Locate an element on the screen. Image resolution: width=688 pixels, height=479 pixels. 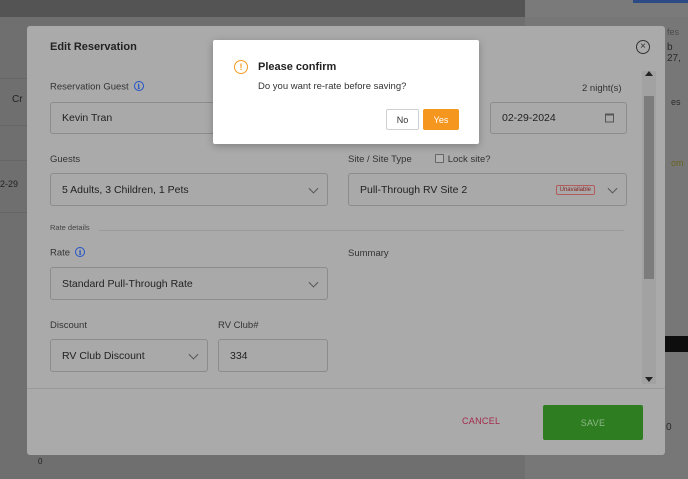
scroll-thumb is located at coordinates (649, 187).